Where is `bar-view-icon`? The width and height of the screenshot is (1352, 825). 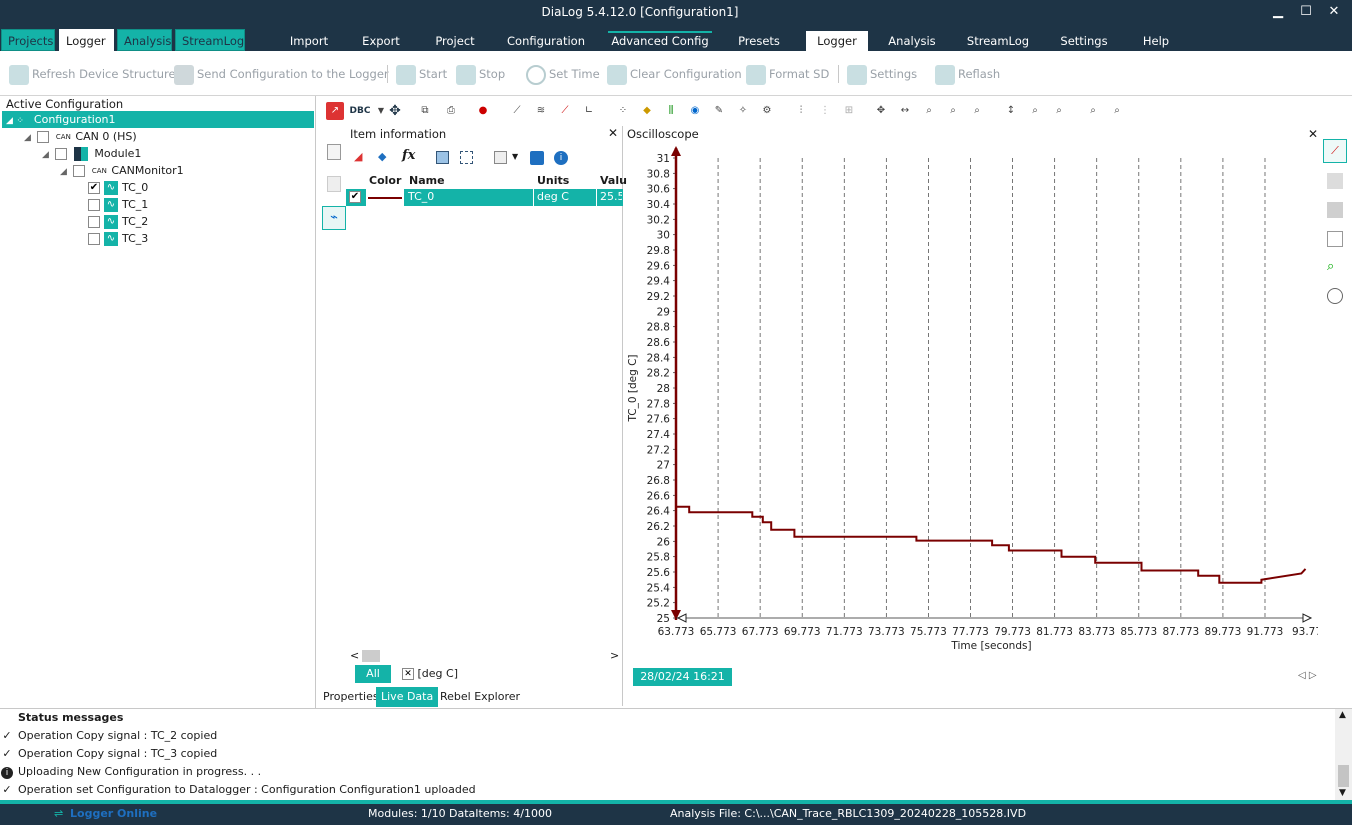
bar-view-icon is located at coordinates (1335, 210).